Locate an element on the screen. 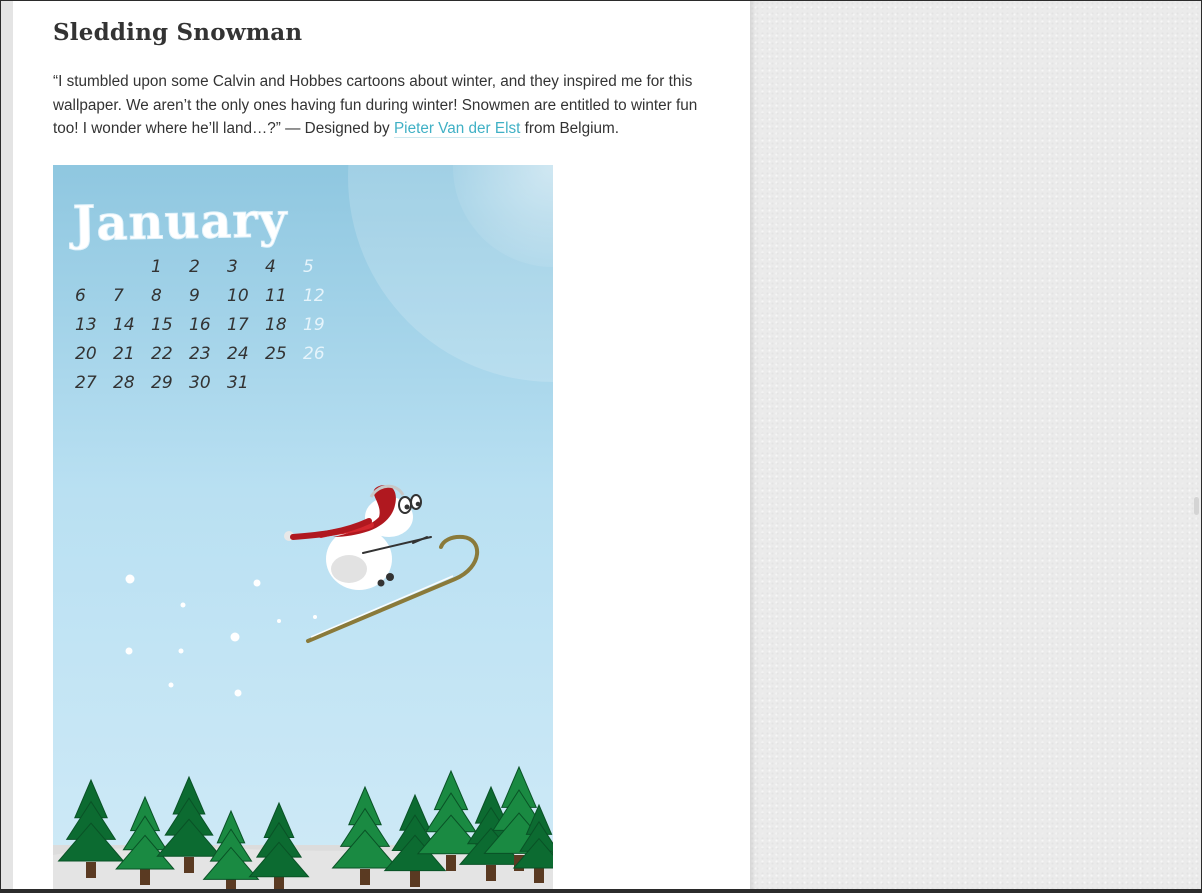 This screenshot has width=1202, height=893. calendar-day: 4 is located at coordinates (270, 267).